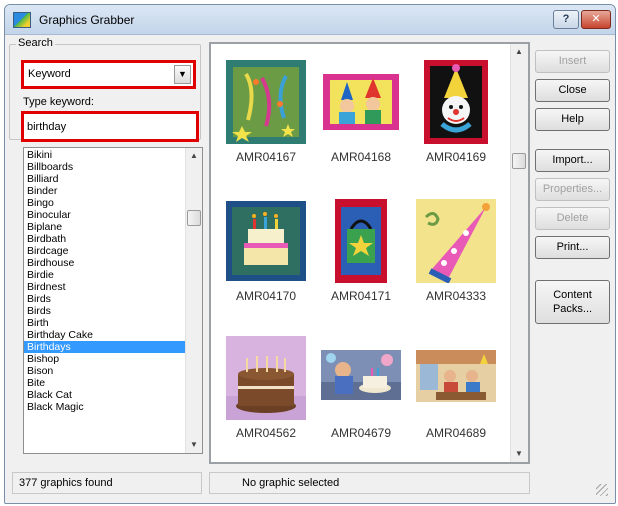  What do you see at coordinates (456, 433) in the screenshot?
I see `graphic-code-label: AMR04689` at bounding box center [456, 433].